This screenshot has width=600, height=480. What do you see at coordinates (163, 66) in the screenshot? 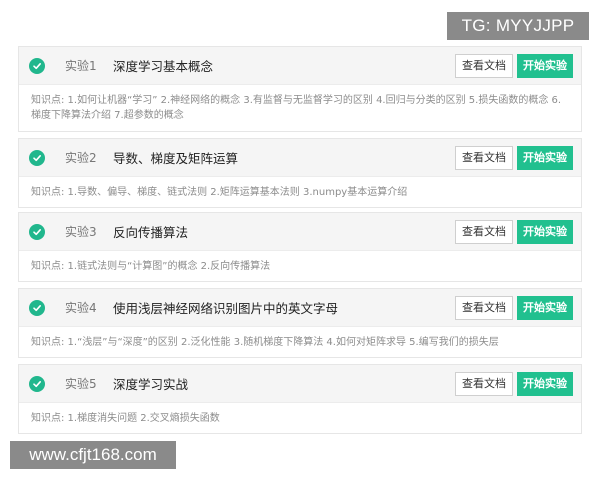
I see `experiment-title: 深度学习基本概念` at bounding box center [163, 66].